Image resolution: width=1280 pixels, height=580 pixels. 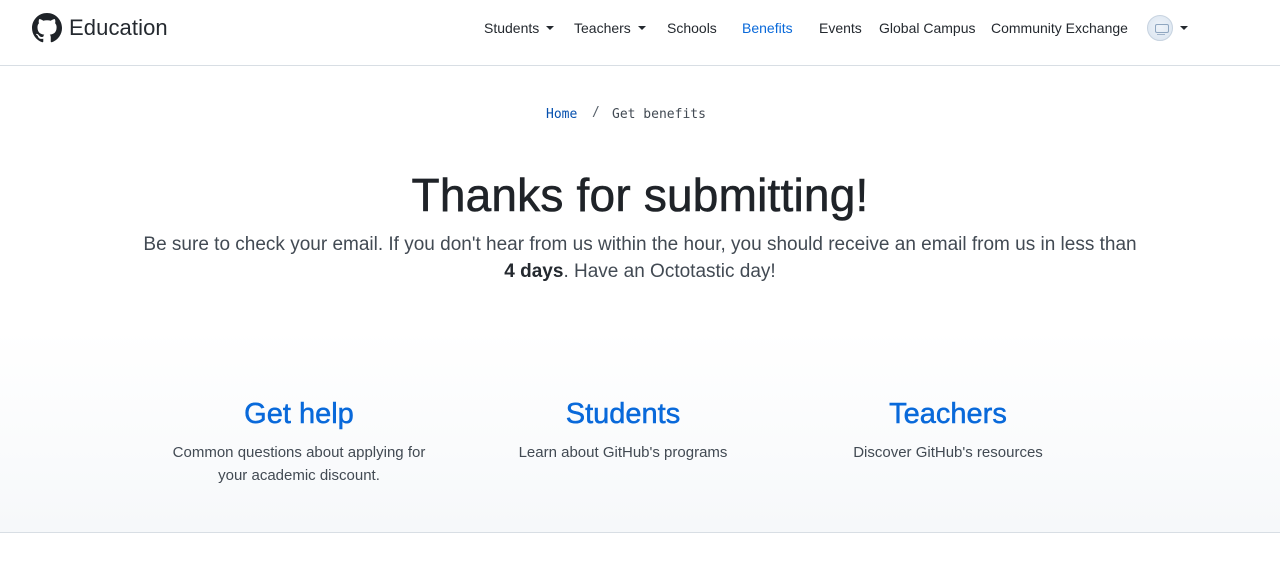 I want to click on students-card: Students Learn about GitHub's programs, so click(x=623, y=430).